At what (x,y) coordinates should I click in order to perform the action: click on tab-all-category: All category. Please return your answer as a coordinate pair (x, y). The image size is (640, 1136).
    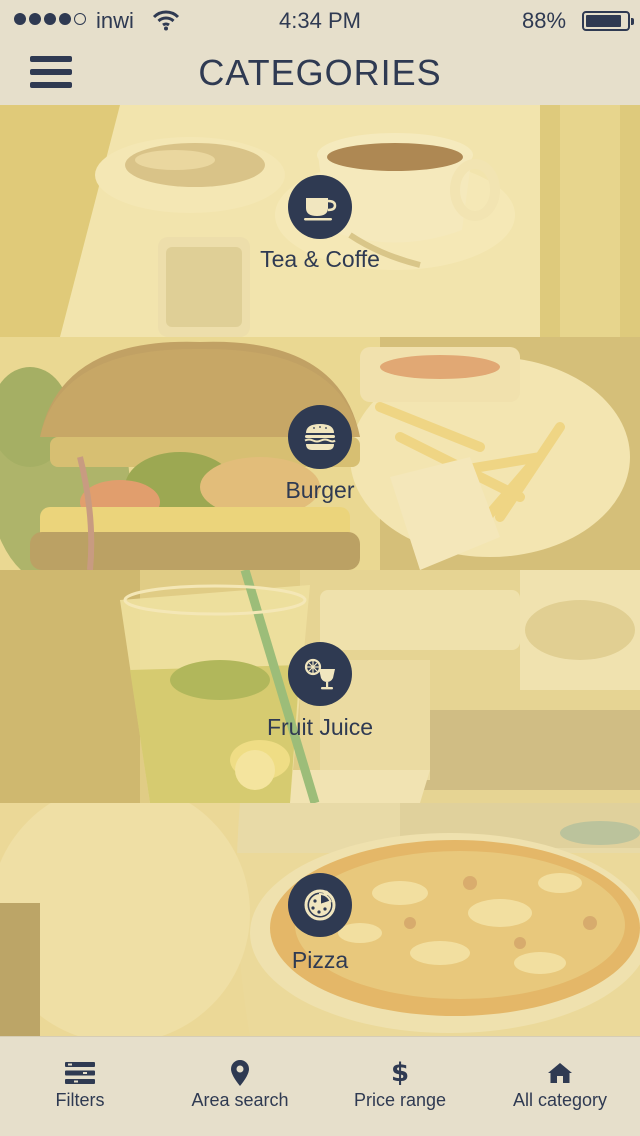
    Looking at the image, I should click on (560, 1086).